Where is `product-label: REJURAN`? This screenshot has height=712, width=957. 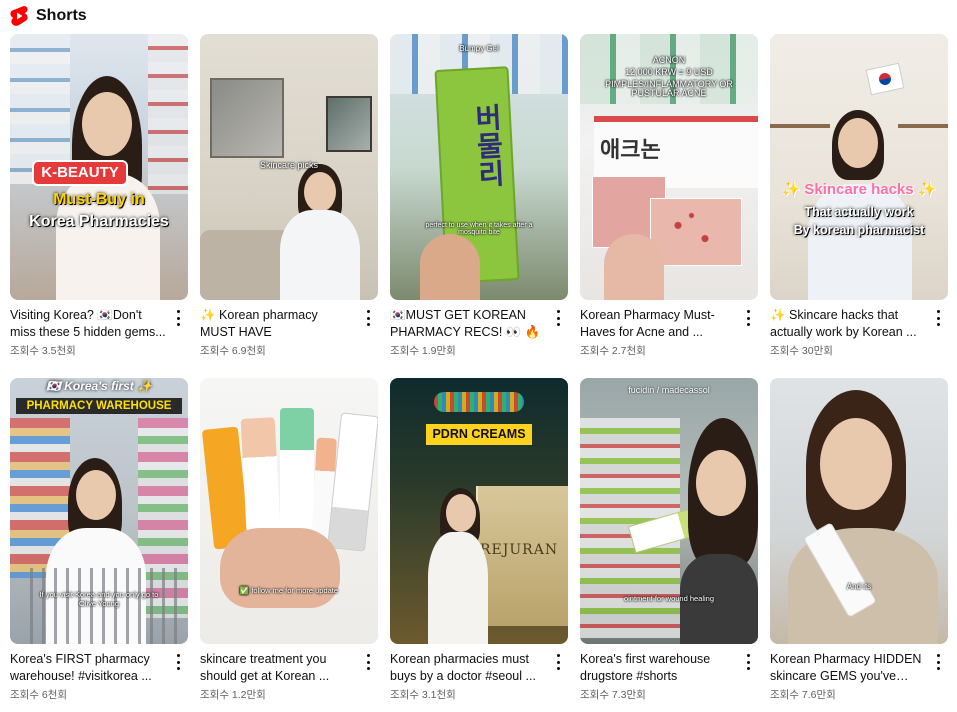
product-label: REJURAN is located at coordinates (519, 550).